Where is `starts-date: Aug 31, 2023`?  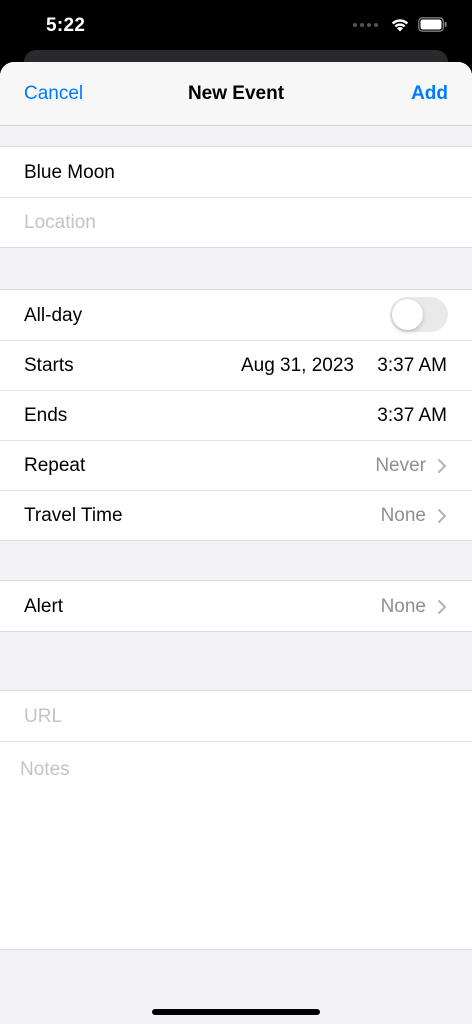
starts-date: Aug 31, 2023 is located at coordinates (297, 366).